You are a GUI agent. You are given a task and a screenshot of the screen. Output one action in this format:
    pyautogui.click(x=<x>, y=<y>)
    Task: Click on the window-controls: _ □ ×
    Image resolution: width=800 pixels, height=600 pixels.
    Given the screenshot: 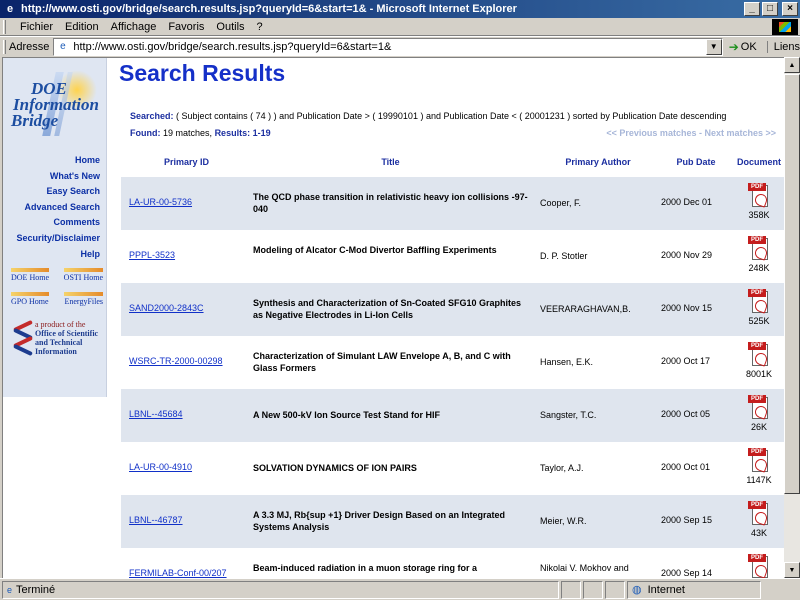 What is the action you would take?
    pyautogui.click(x=771, y=9)
    